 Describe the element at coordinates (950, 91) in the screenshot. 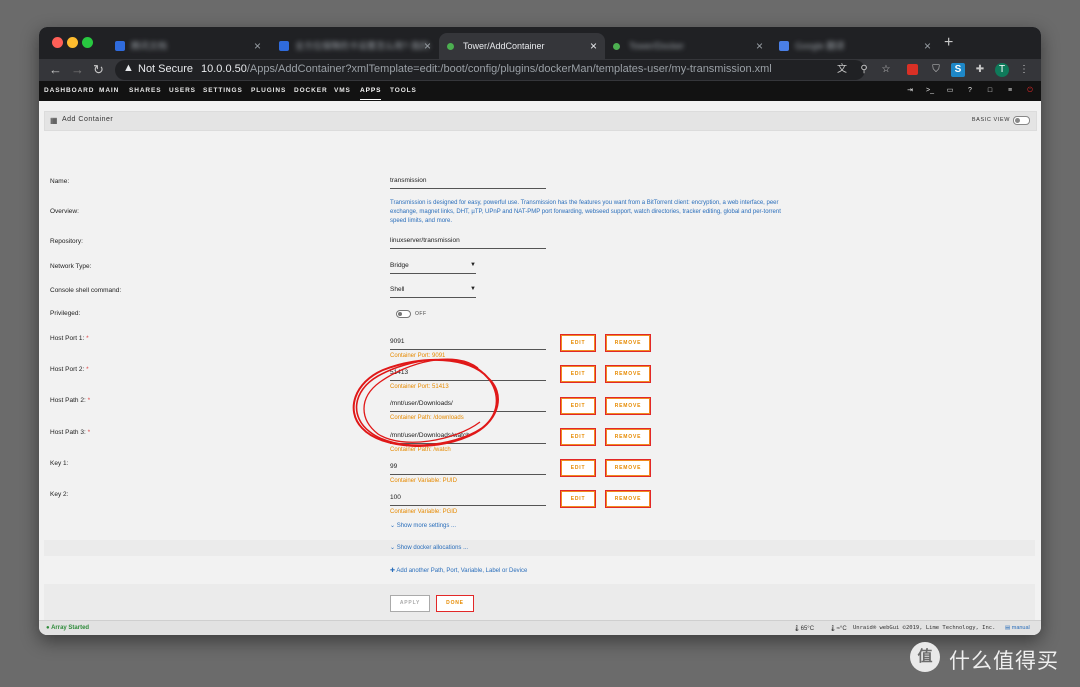

I see `feedback-icon: ▭` at that location.